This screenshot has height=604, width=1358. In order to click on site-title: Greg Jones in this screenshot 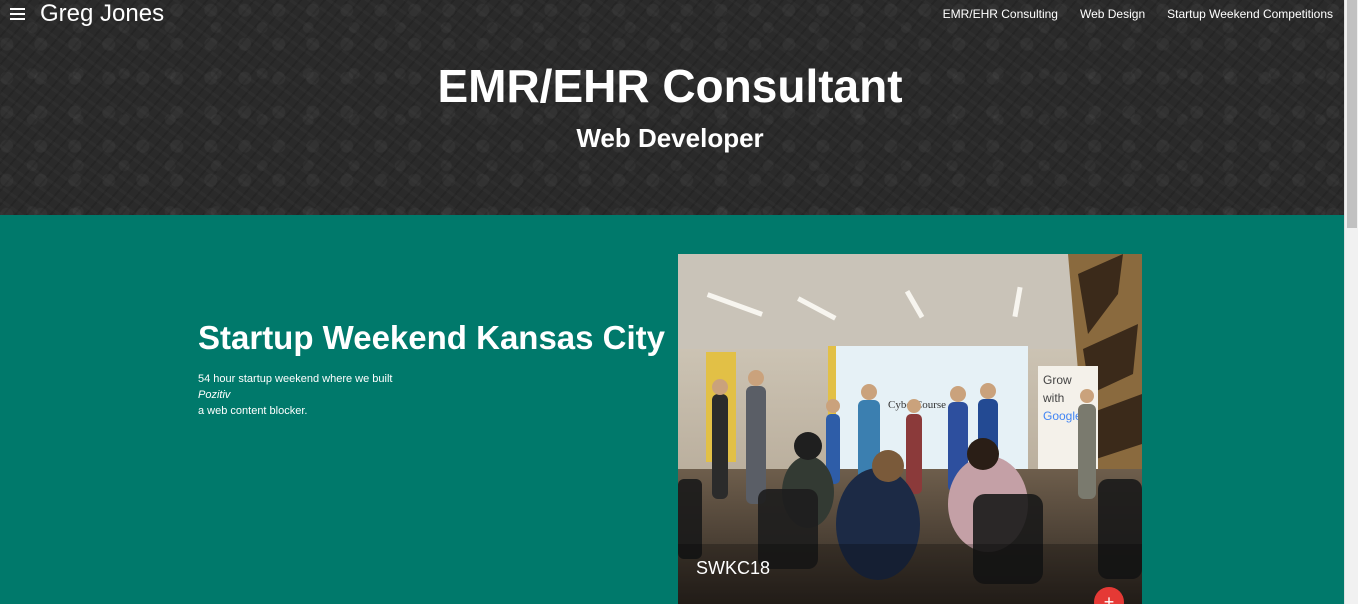, I will do `click(102, 14)`.